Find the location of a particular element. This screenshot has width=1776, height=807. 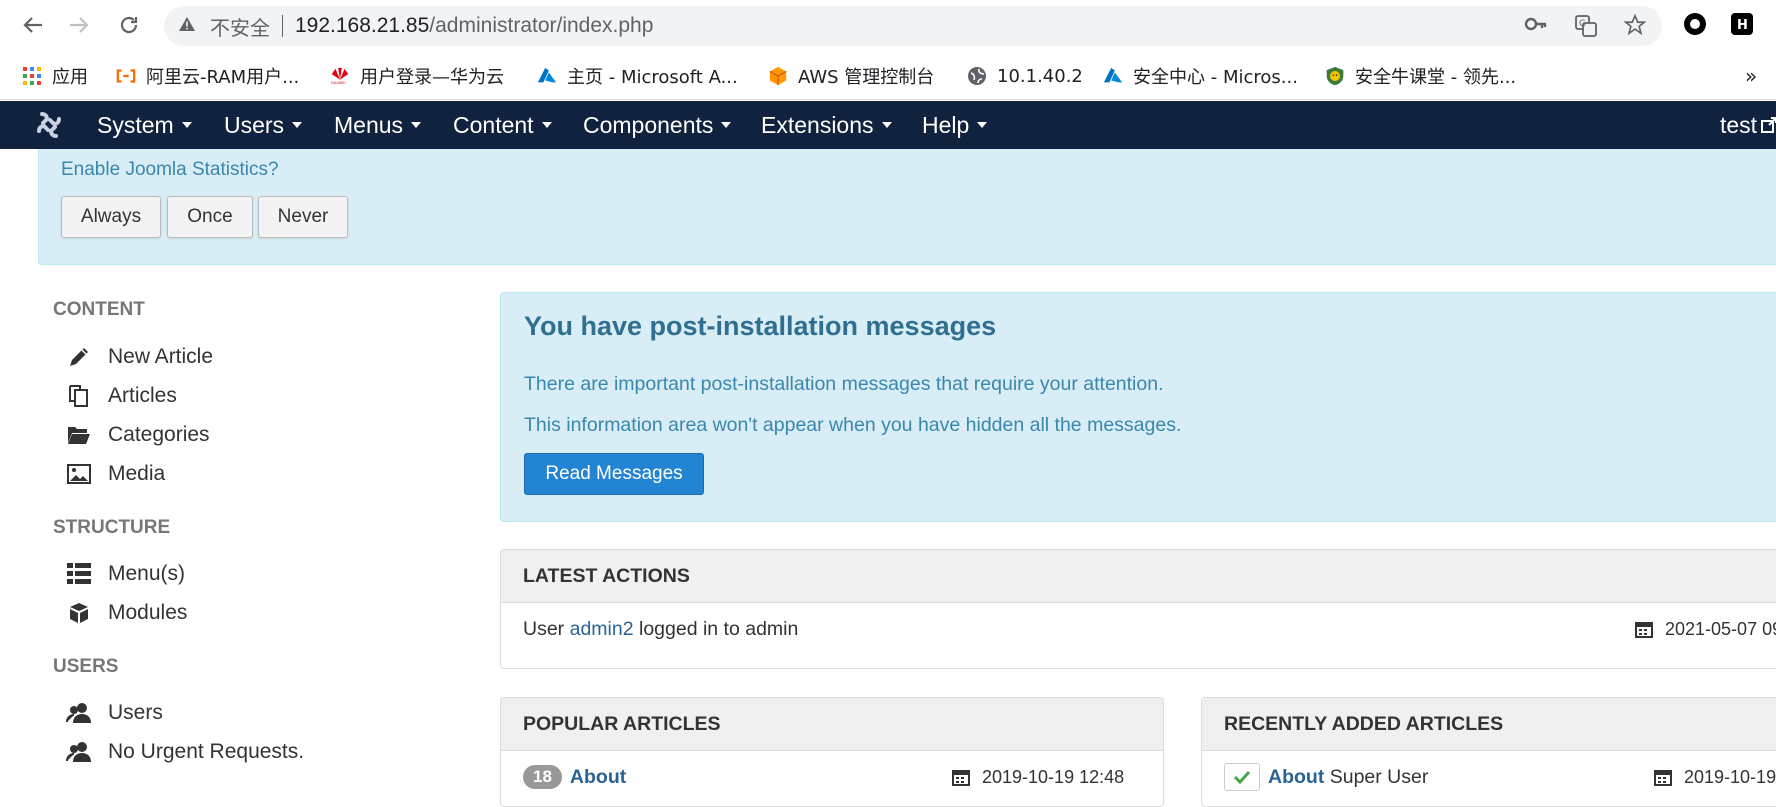

sidebar-item-articles: Articles is located at coordinates (121, 396).